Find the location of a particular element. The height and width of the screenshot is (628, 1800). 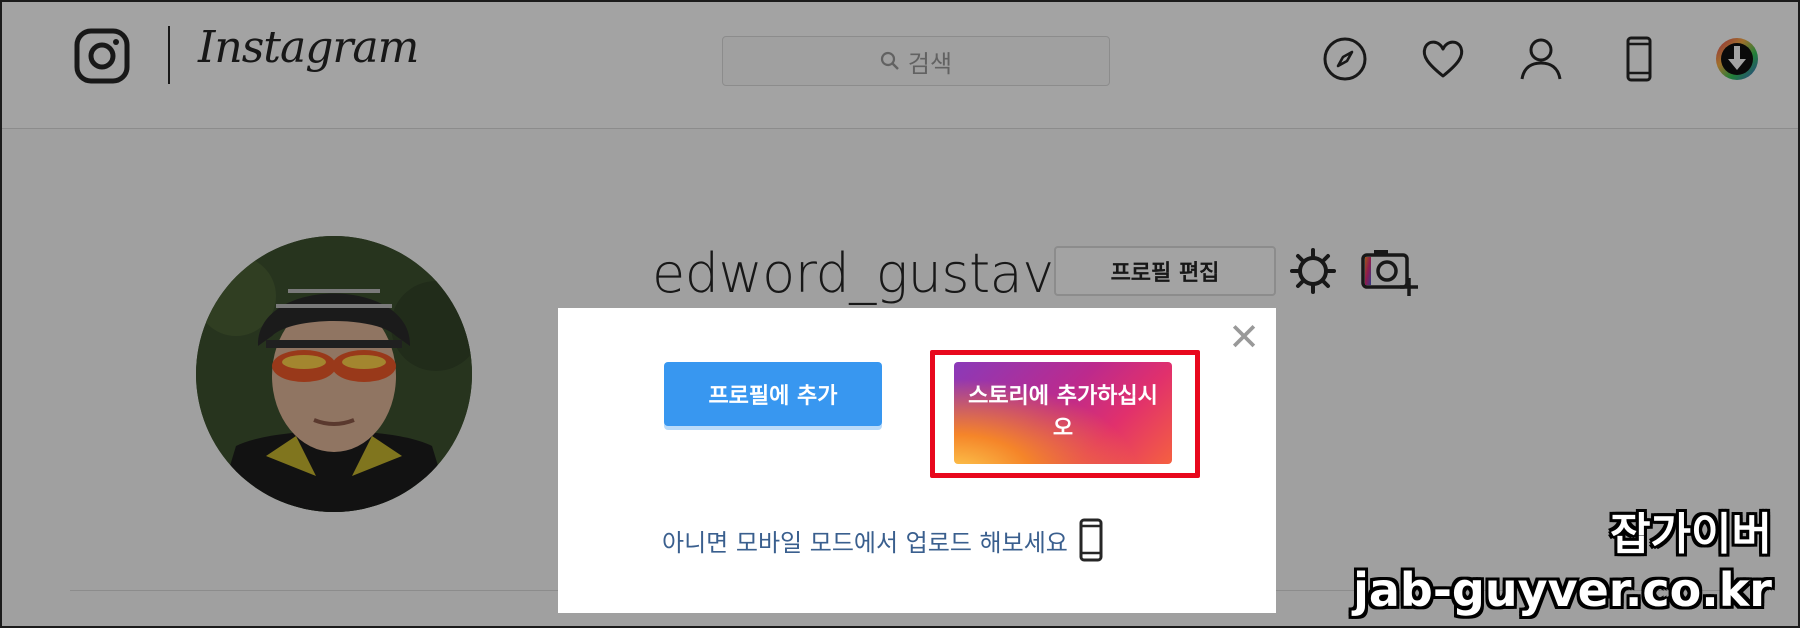

site-watermark: 잡가이버 jab-guyver.co.kr is located at coordinates (1562, 563).